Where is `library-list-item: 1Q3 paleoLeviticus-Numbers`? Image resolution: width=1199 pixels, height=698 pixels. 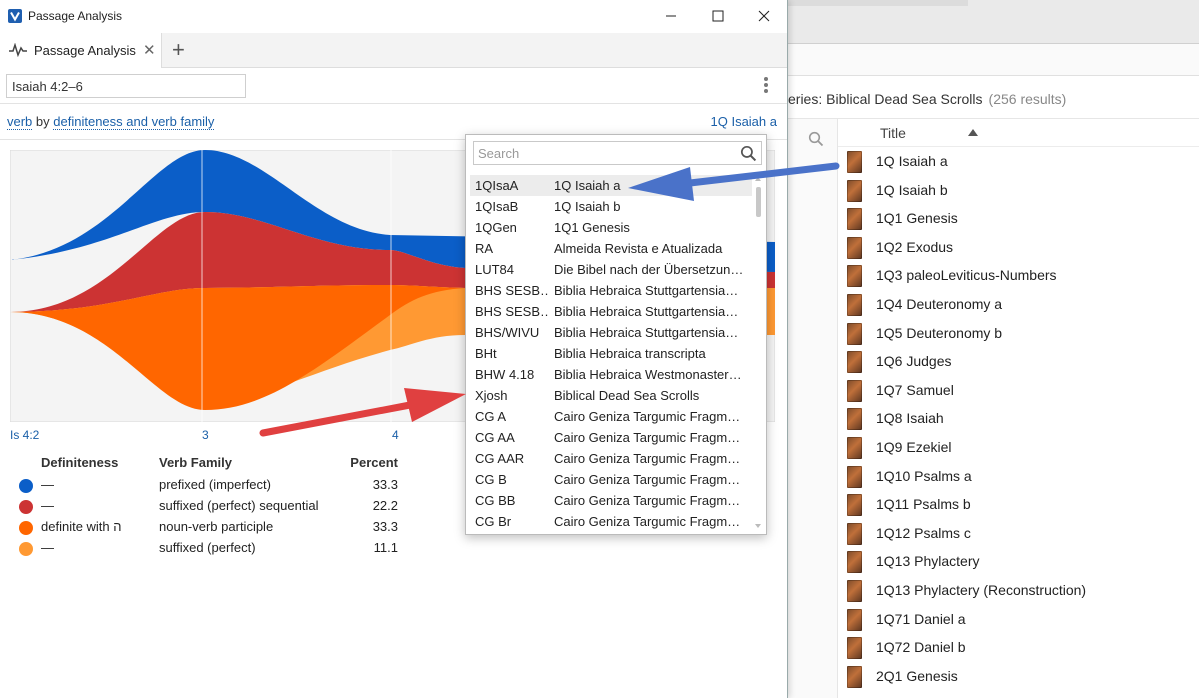 library-list-item: 1Q3 paleoLeviticus-Numbers is located at coordinates (1018, 275).